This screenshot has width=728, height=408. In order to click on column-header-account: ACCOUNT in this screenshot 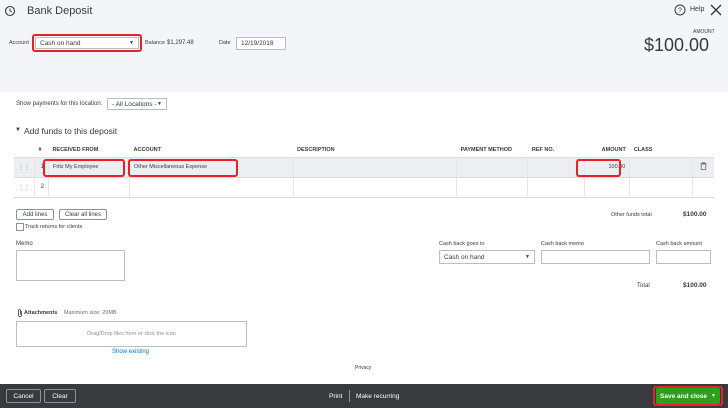, I will do `click(211, 150)`.